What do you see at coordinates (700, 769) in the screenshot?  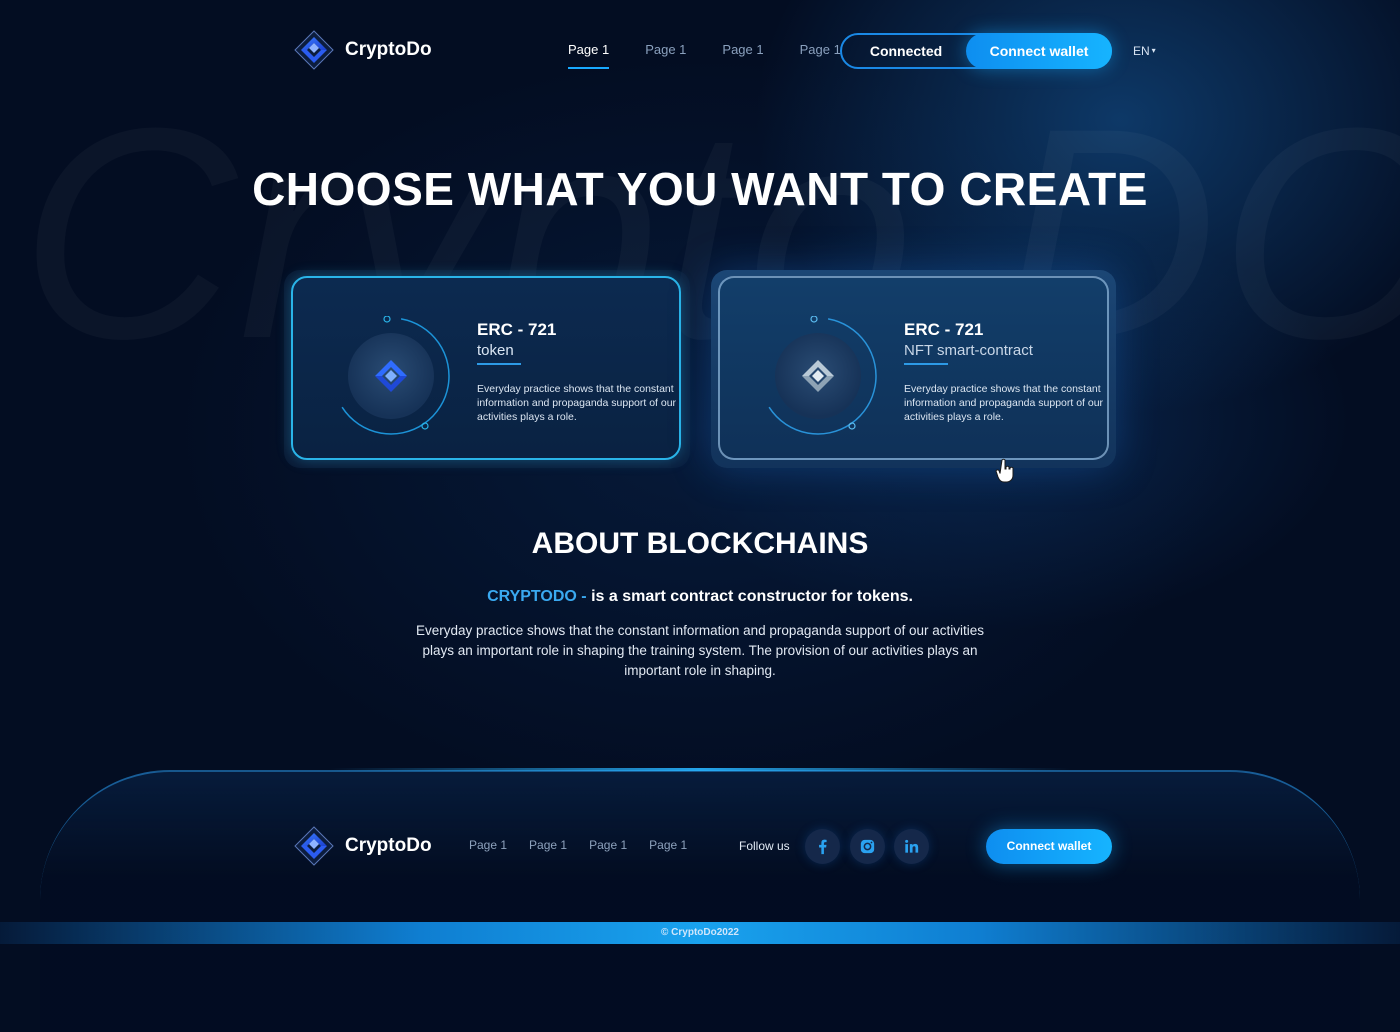 I see `footer-glow-line` at bounding box center [700, 769].